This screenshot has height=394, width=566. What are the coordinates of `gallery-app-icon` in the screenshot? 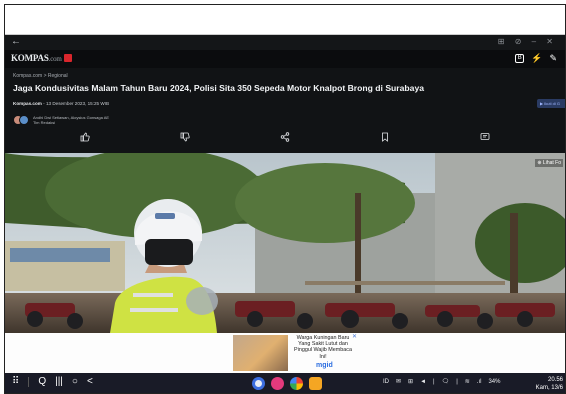 It's located at (277, 383).